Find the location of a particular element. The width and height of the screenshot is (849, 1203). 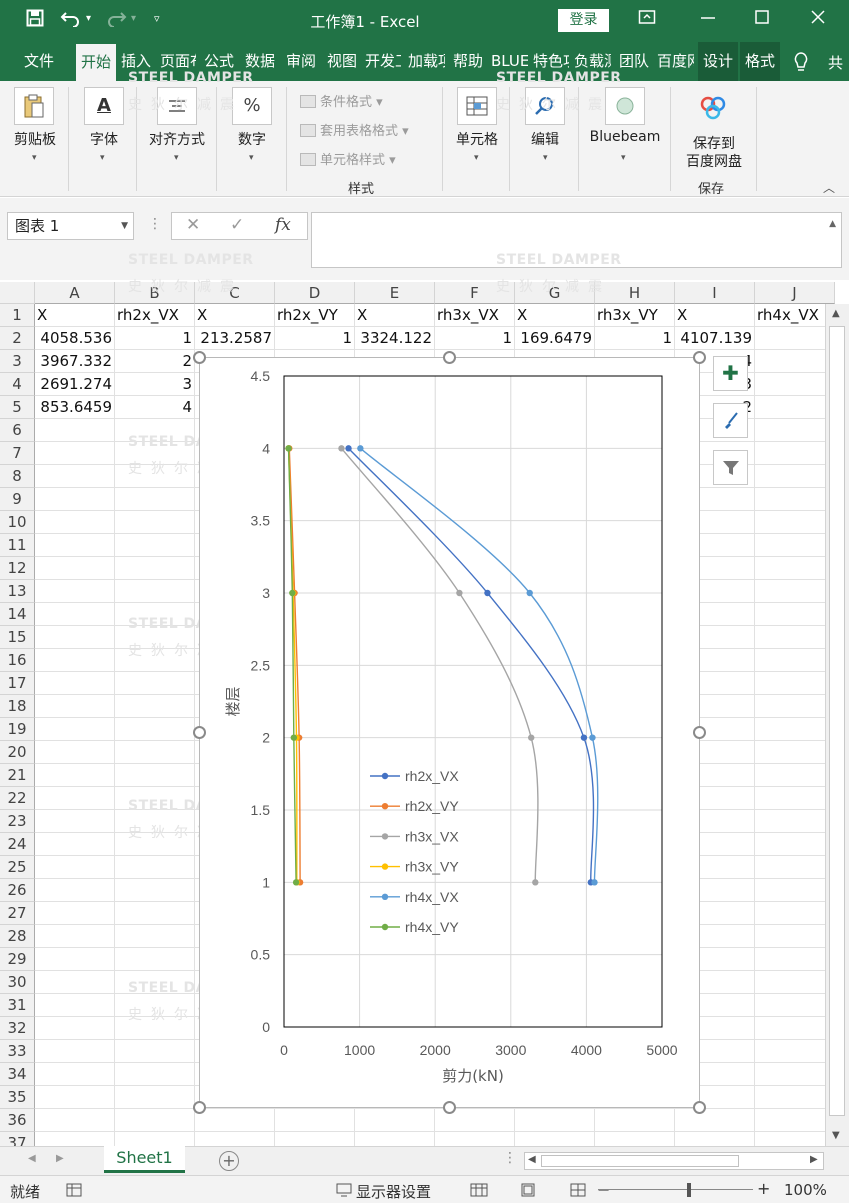

row-header-34: 34 is located at coordinates (17, 1074).